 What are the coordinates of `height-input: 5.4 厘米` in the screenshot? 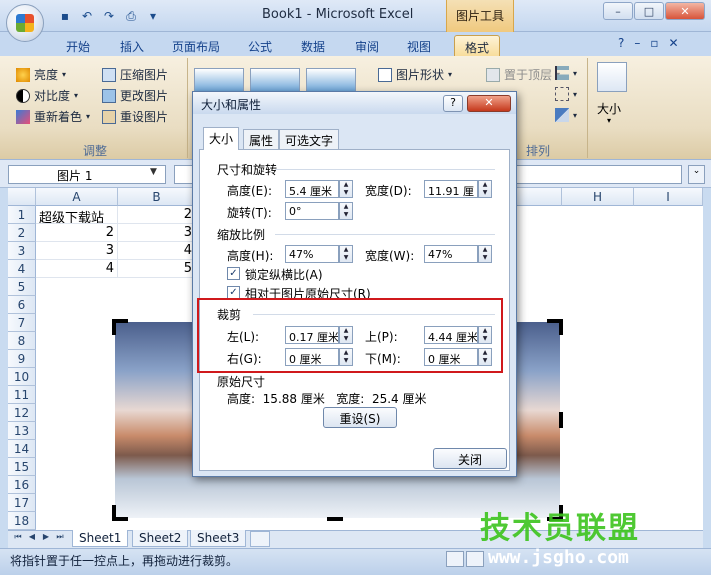 It's located at (312, 189).